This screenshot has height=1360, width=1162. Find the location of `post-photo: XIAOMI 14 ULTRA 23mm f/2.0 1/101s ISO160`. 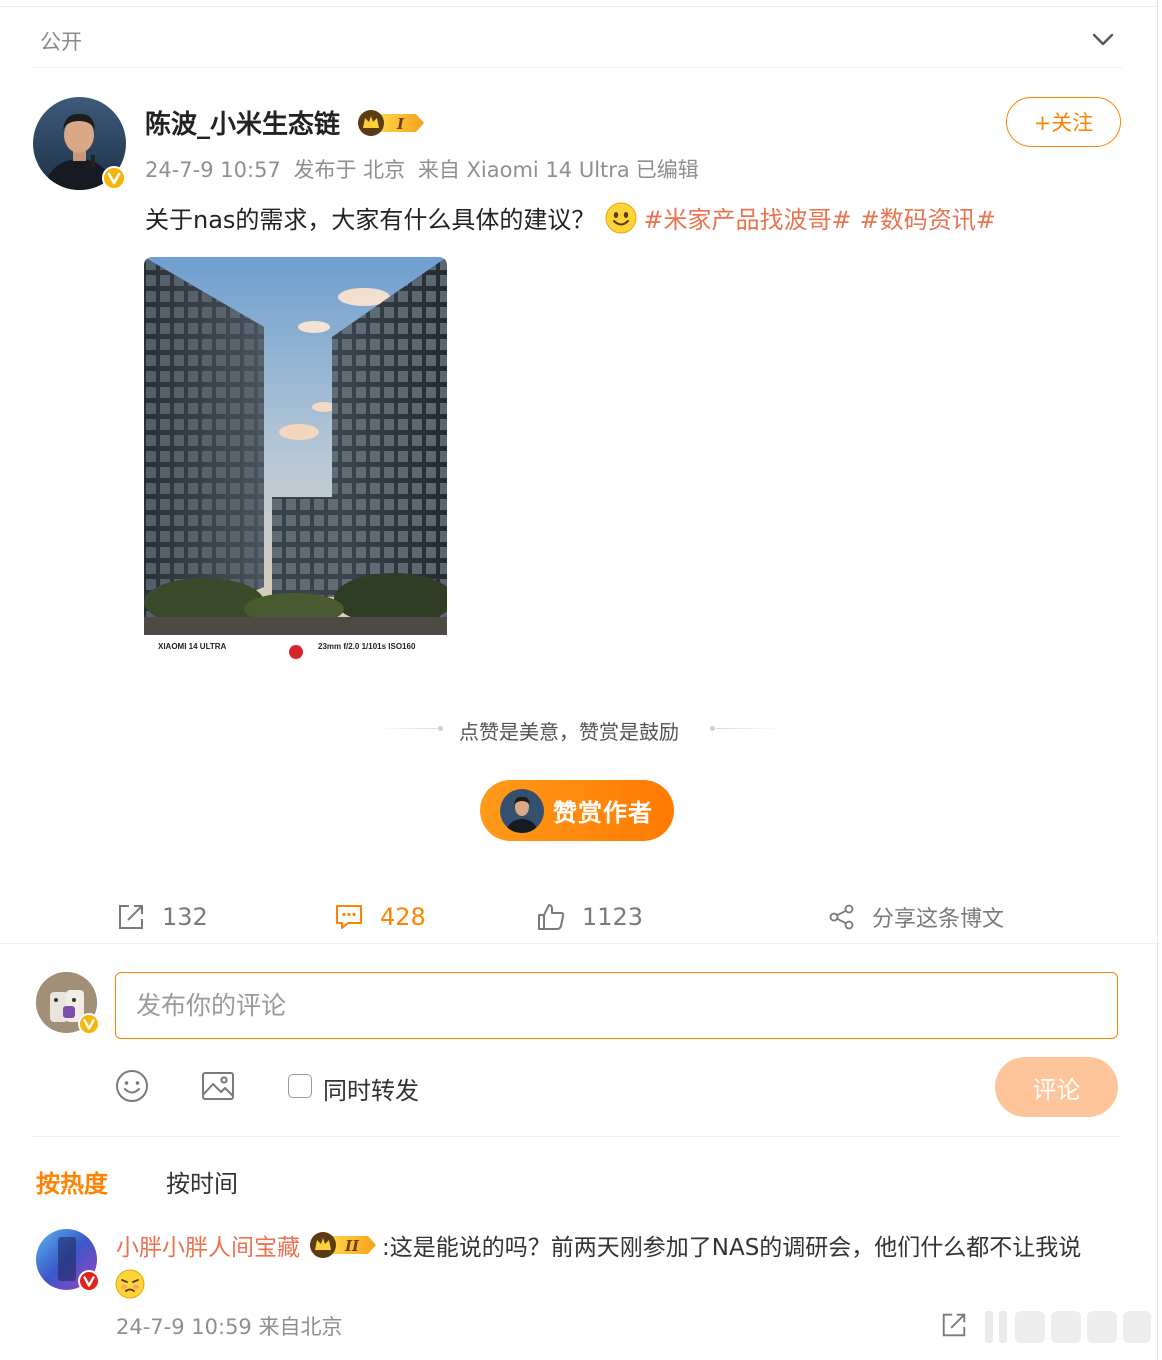

post-photo: XIAOMI 14 ULTRA 23mm f/2.0 1/101s ISO160 is located at coordinates (295, 458).